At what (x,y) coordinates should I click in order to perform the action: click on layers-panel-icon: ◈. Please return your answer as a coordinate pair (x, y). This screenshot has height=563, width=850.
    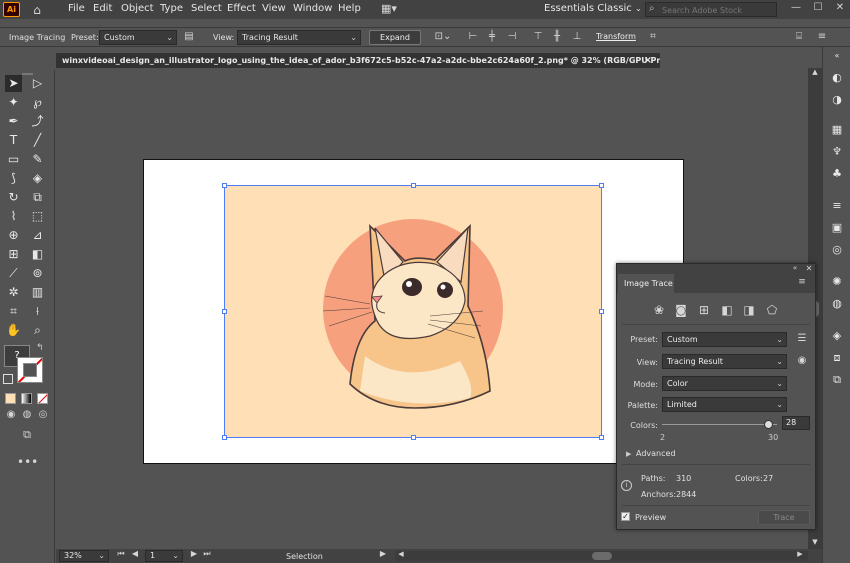
    Looking at the image, I should click on (837, 336).